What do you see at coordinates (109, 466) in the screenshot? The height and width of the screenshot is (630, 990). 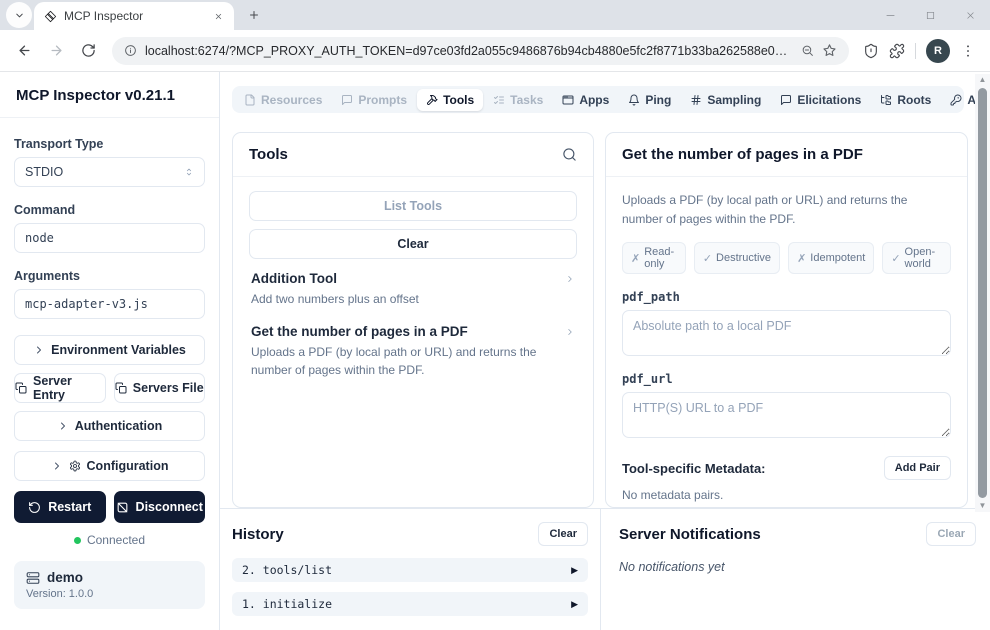 I see `configuration-toggle: Configuration` at bounding box center [109, 466].